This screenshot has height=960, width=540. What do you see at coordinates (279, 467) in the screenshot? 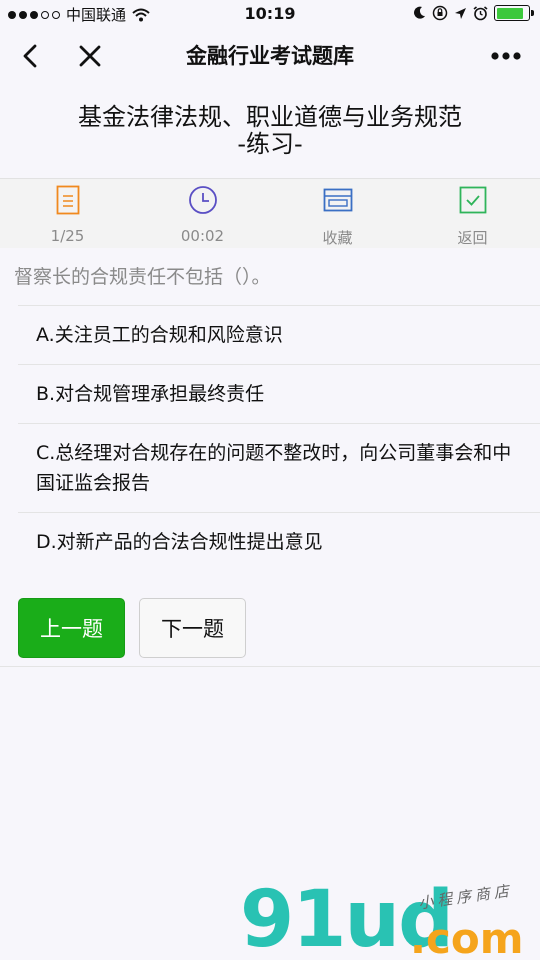
I see `option-c: C.总经理对合规存在的问题不整改时，向公司董事会和中国证监会报告` at bounding box center [279, 467].